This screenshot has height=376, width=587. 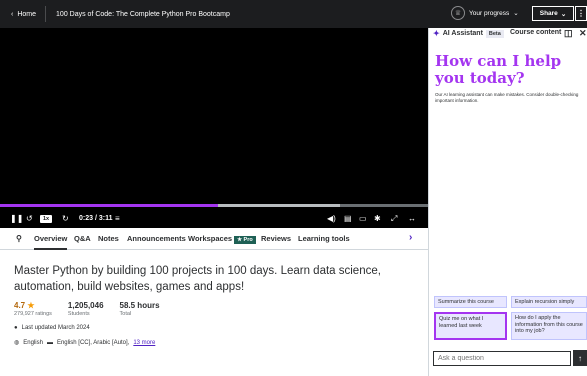 What do you see at coordinates (498, 69) in the screenshot?
I see `assistant-greeting: How can I help you today?` at bounding box center [498, 69].